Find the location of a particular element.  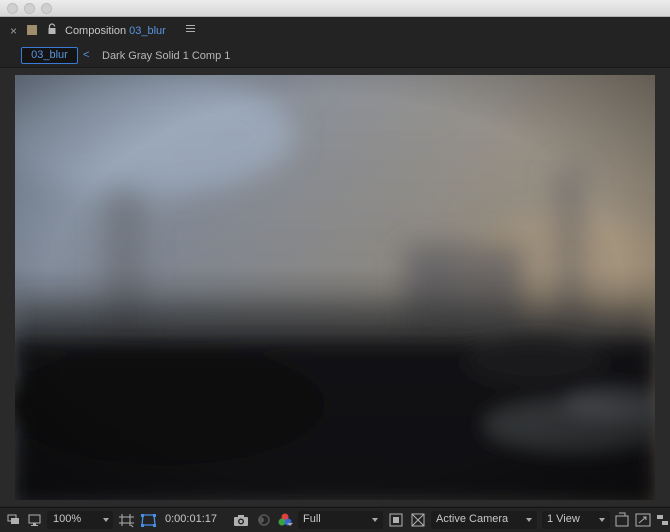

flowchart-icon is located at coordinates (663, 520).